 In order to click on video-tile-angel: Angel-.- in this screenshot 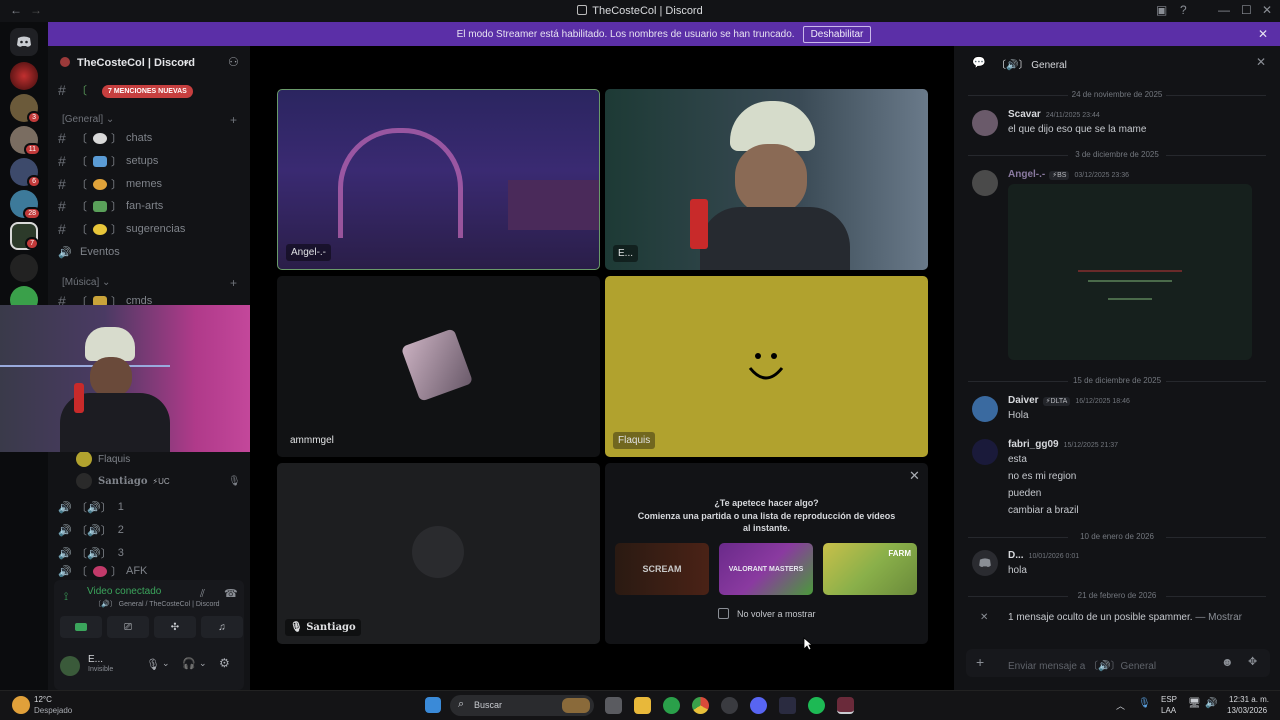, I will do `click(438, 179)`.